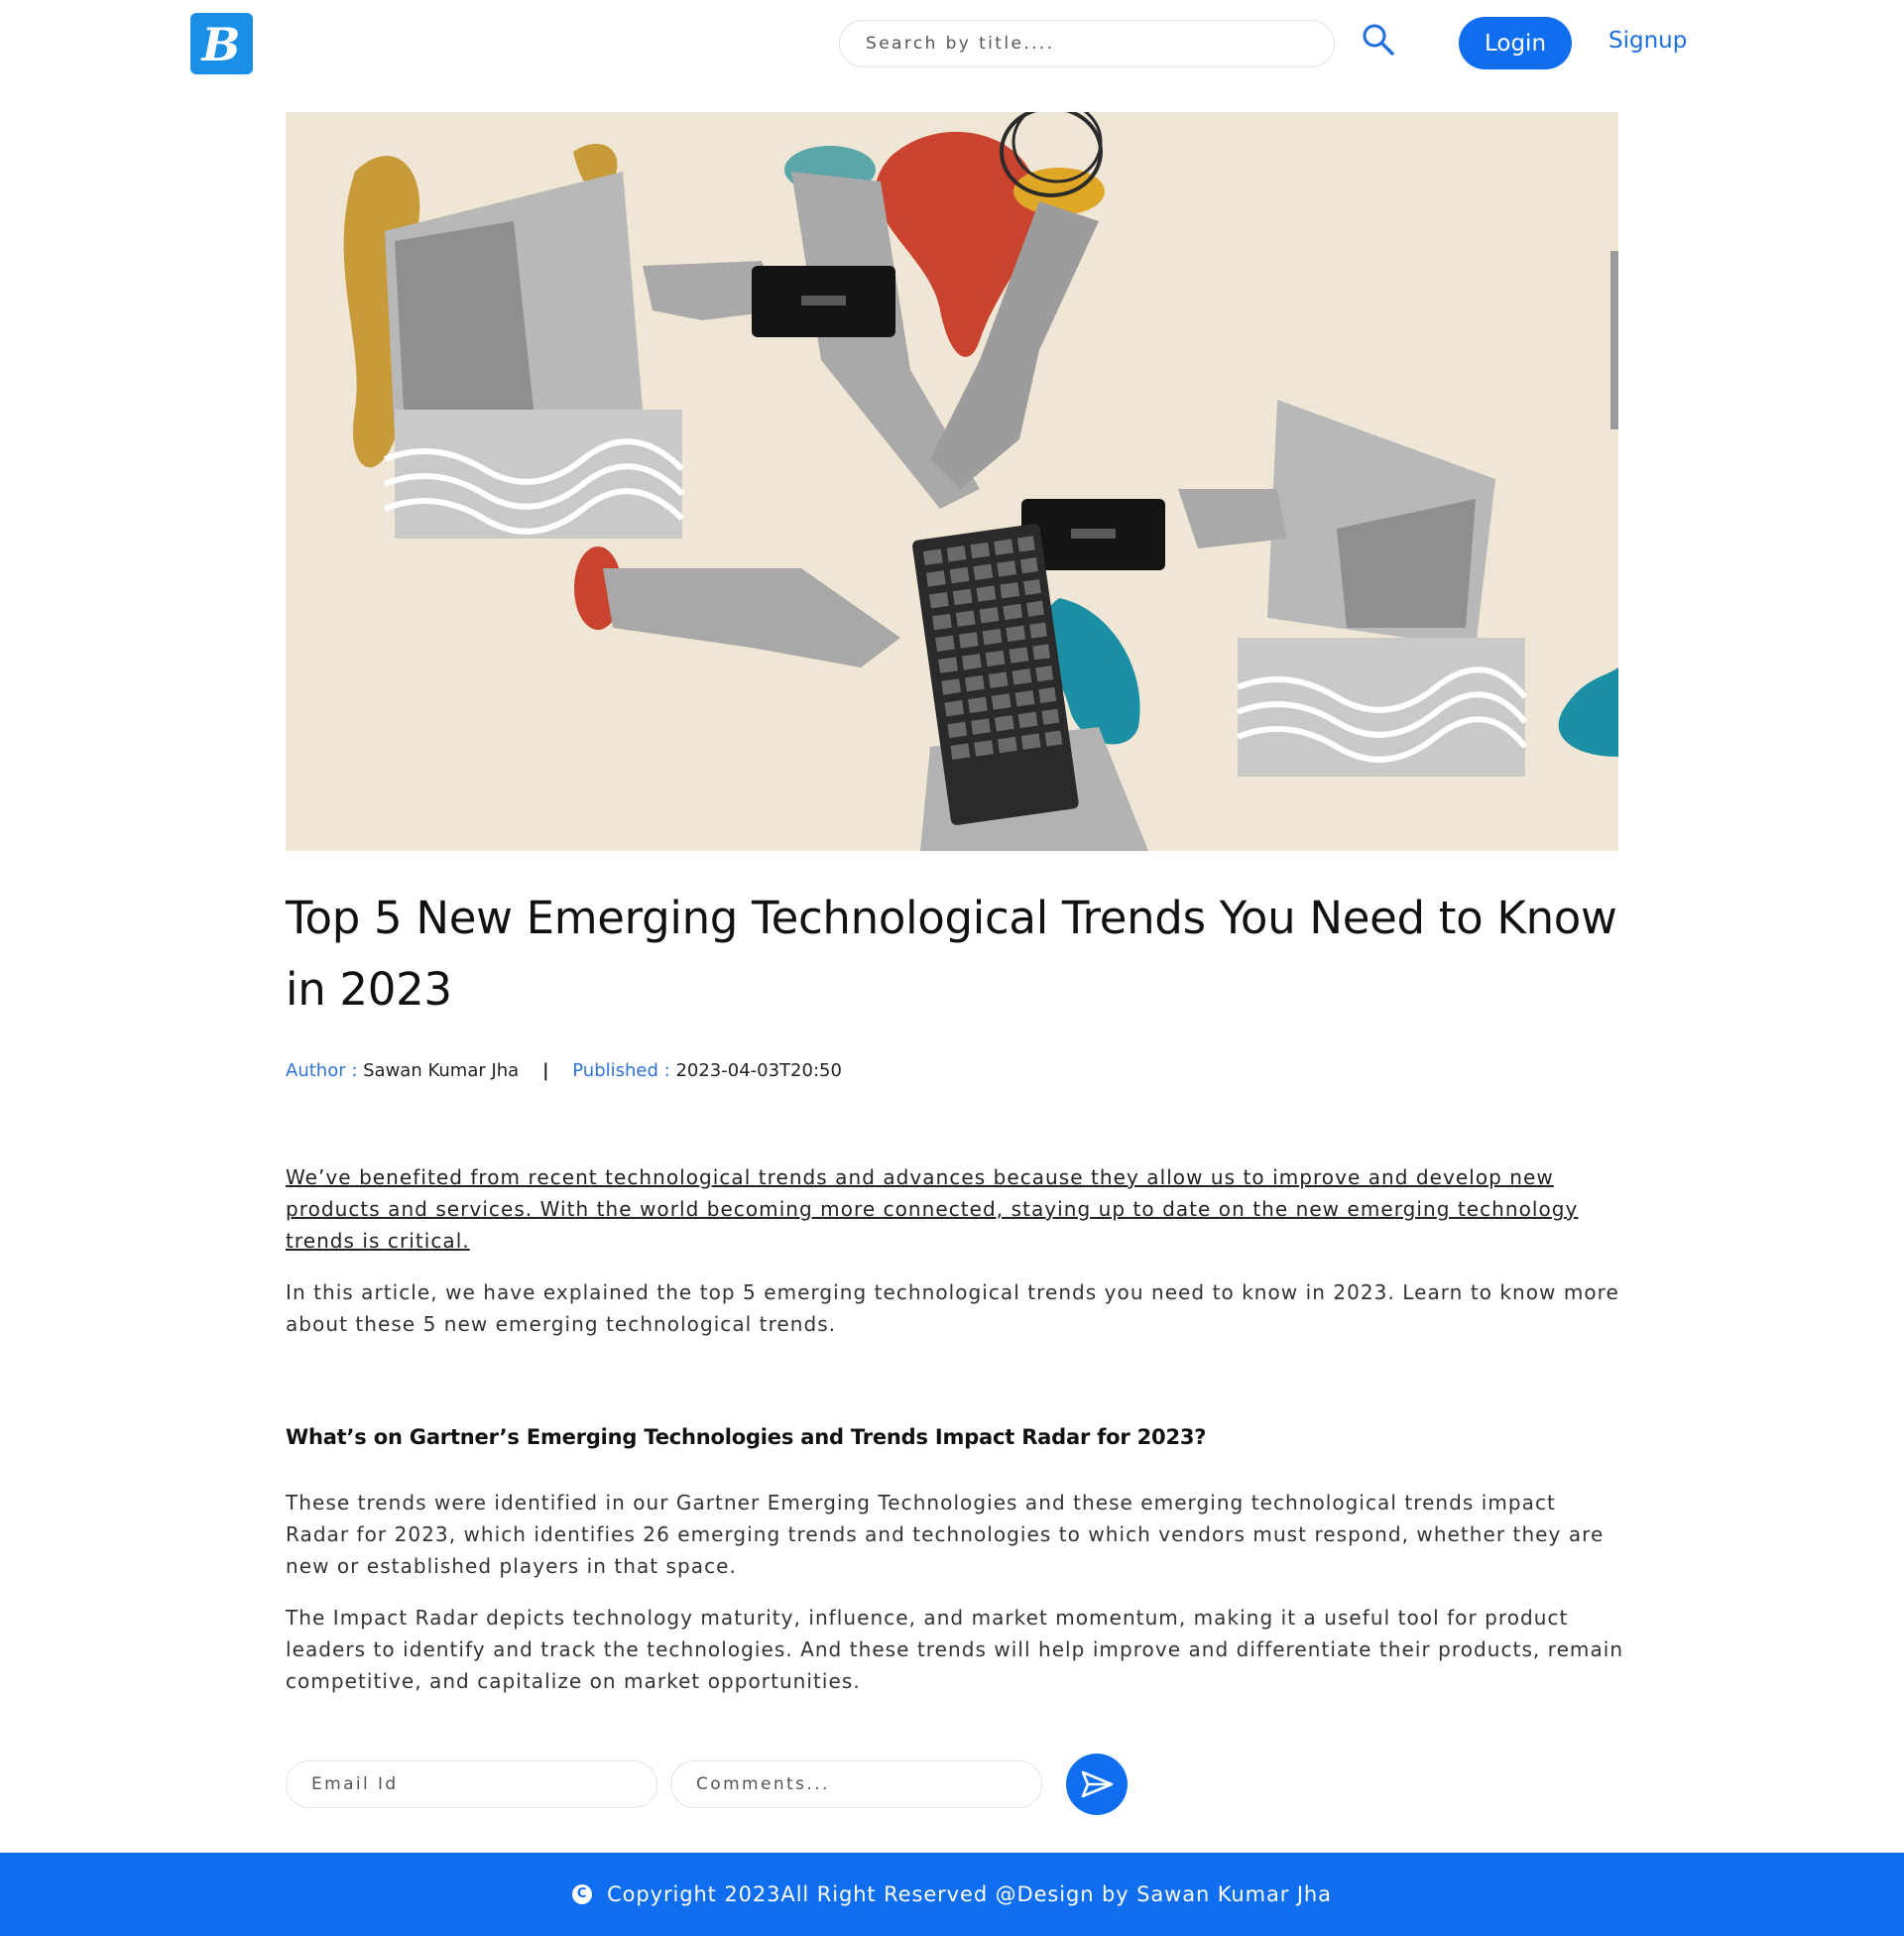  Describe the element at coordinates (1515, 43) in the screenshot. I see `login-button: Login` at that location.